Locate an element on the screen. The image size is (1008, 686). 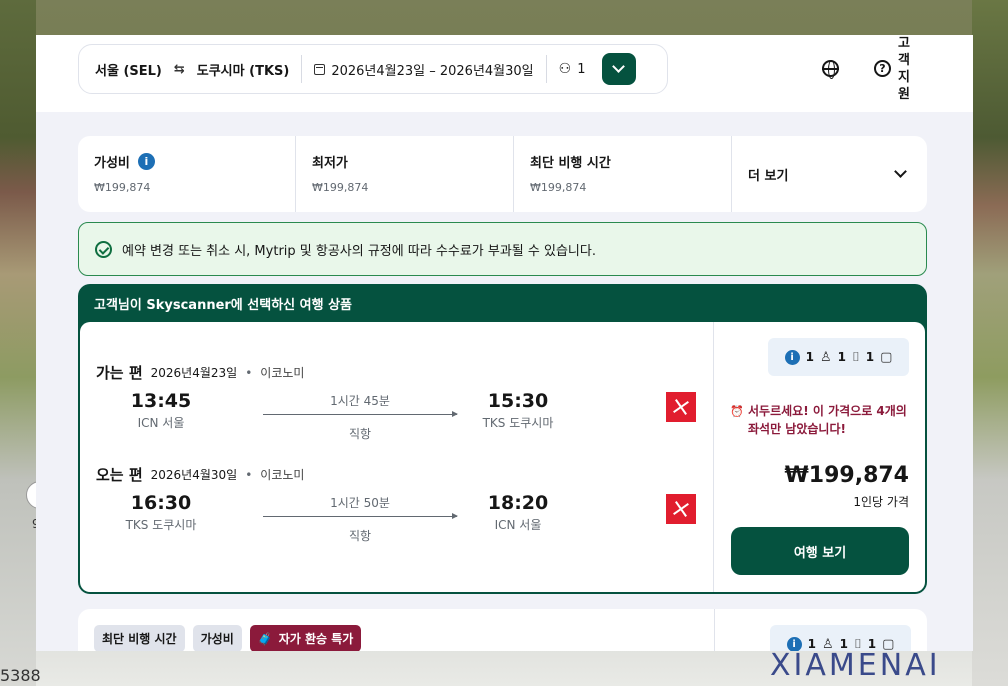
departure-time: 16:30 is located at coordinates (161, 503).